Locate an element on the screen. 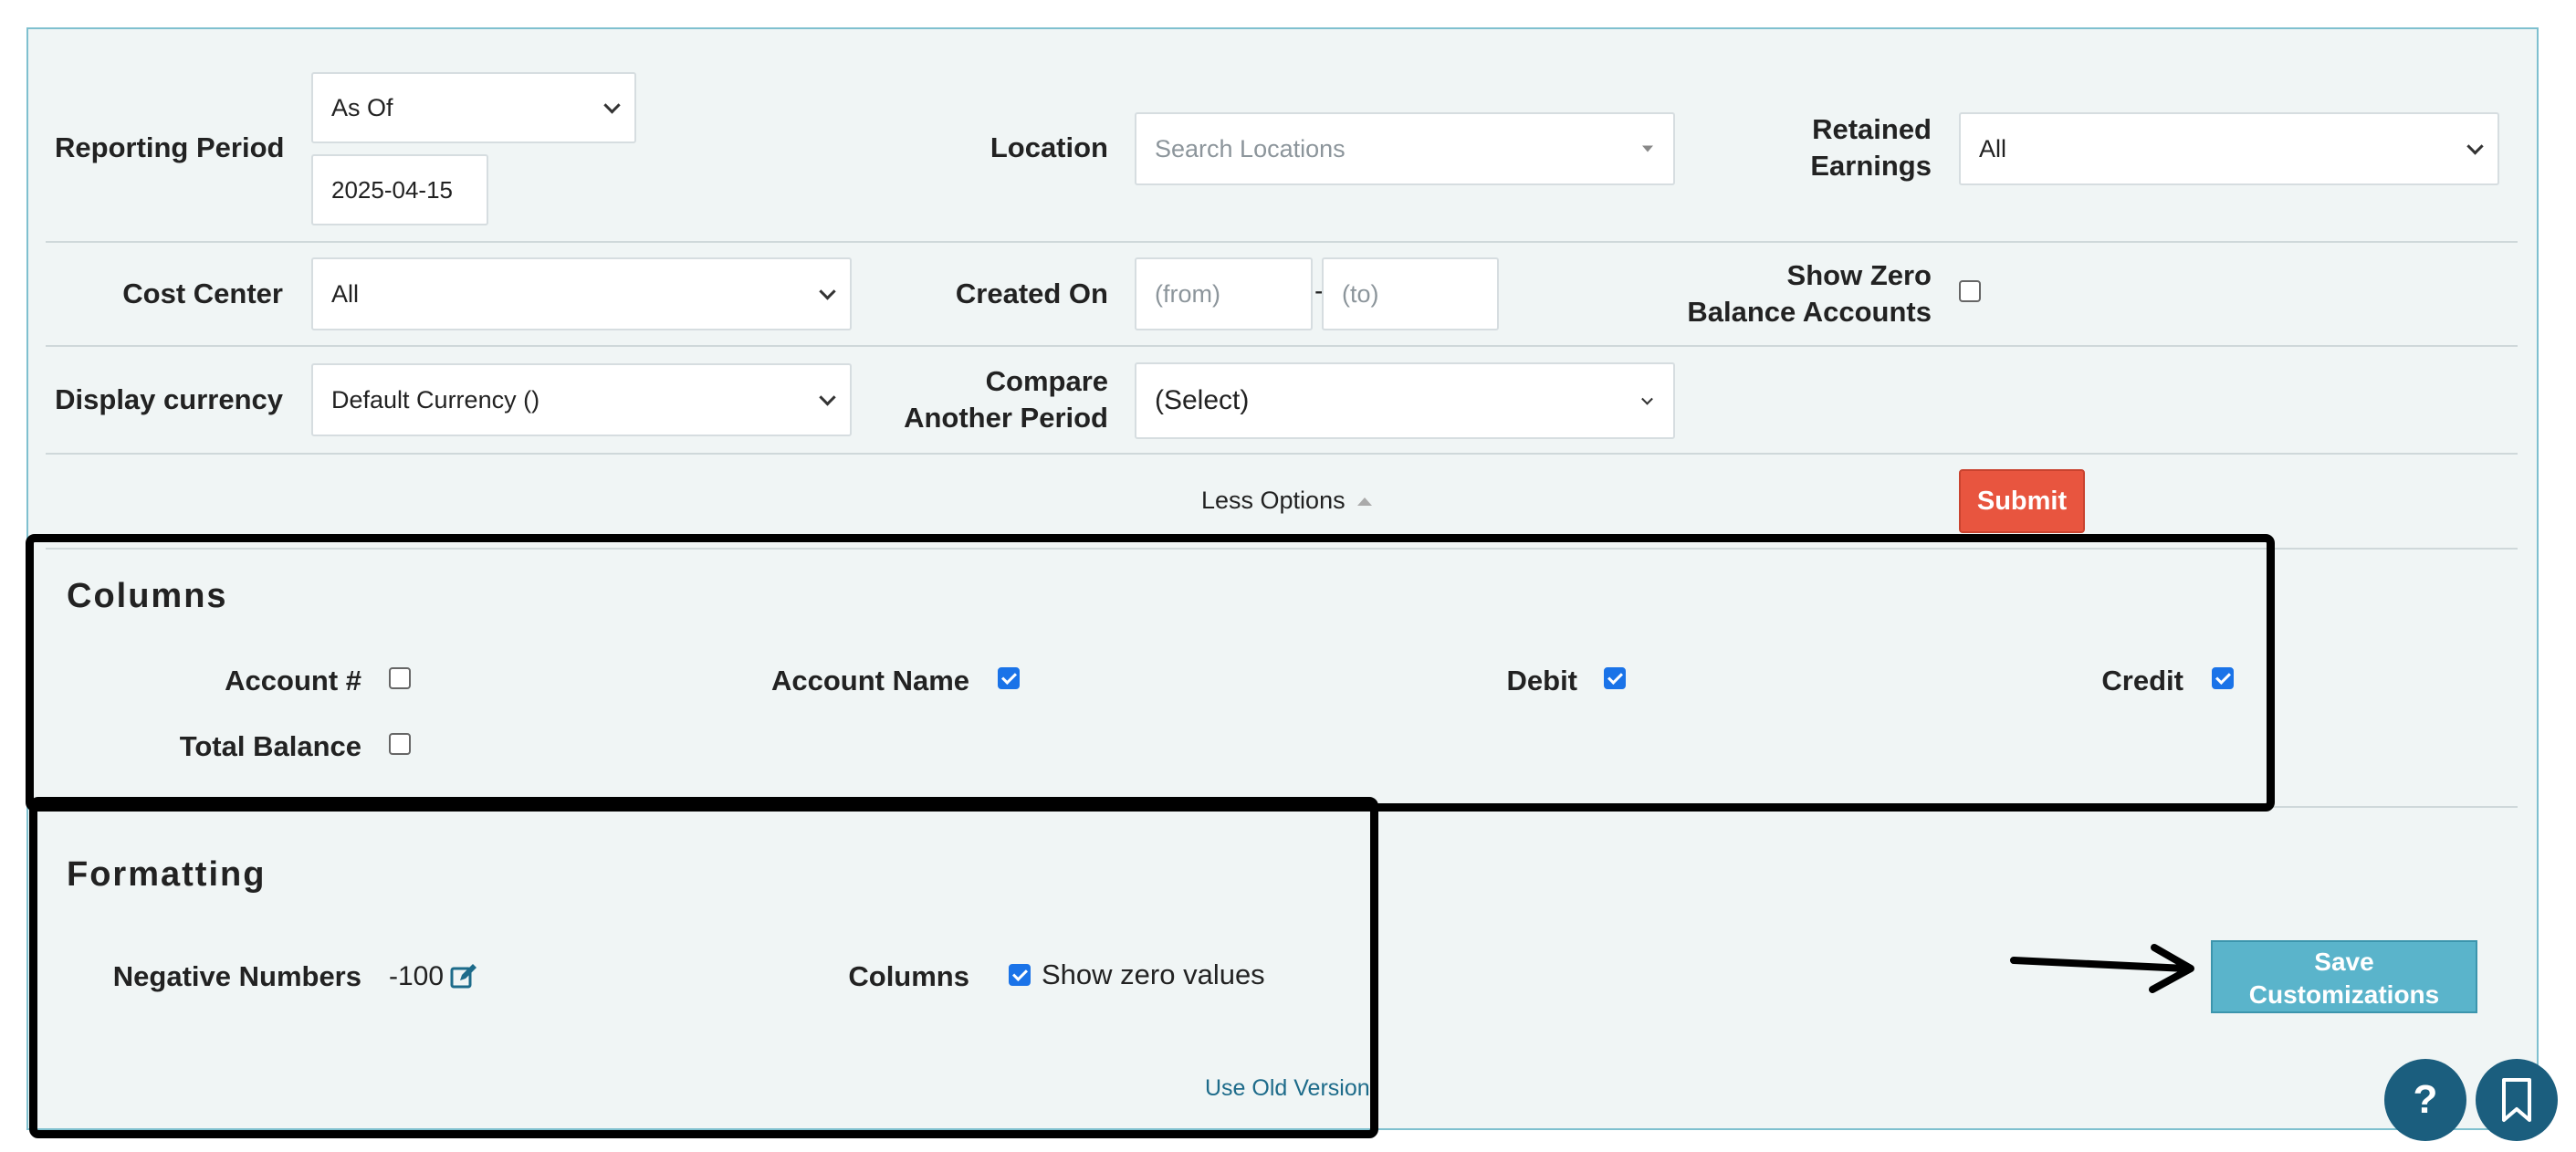  less-options-toggle: Less Options is located at coordinates (1287, 501).